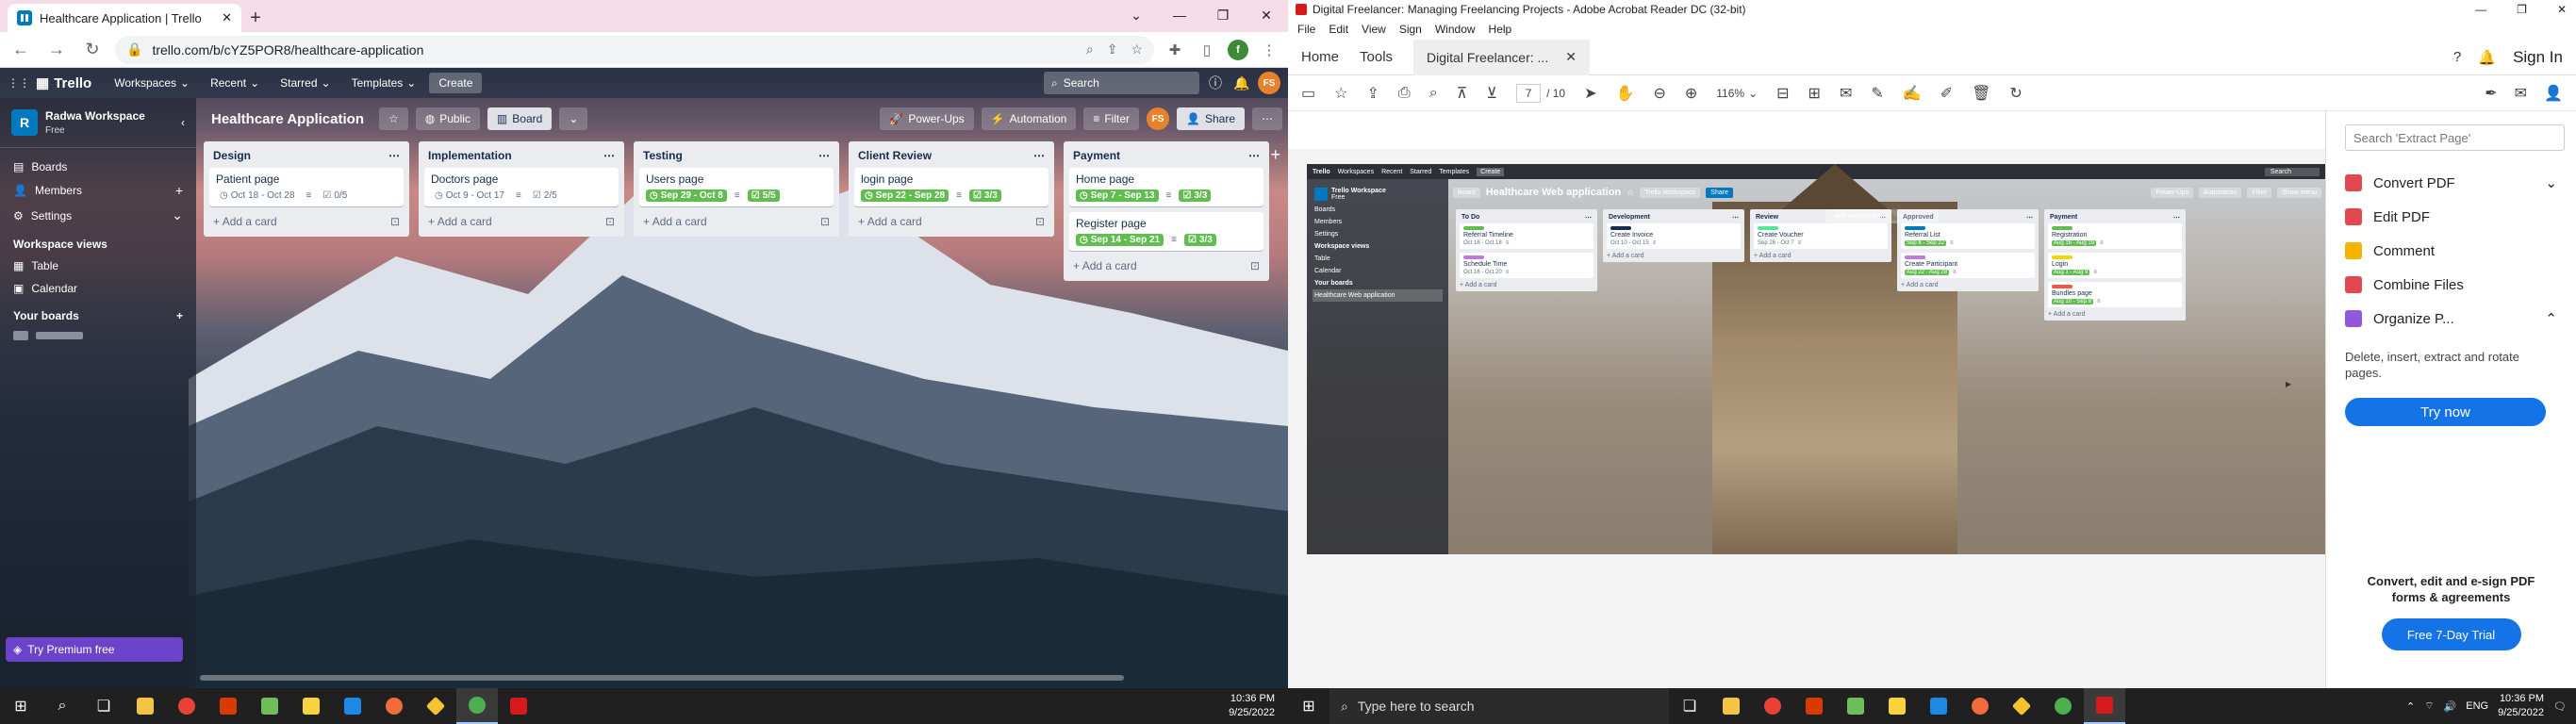  What do you see at coordinates (98, 266) in the screenshot?
I see `sidebar-item-table: ▦ Table` at bounding box center [98, 266].